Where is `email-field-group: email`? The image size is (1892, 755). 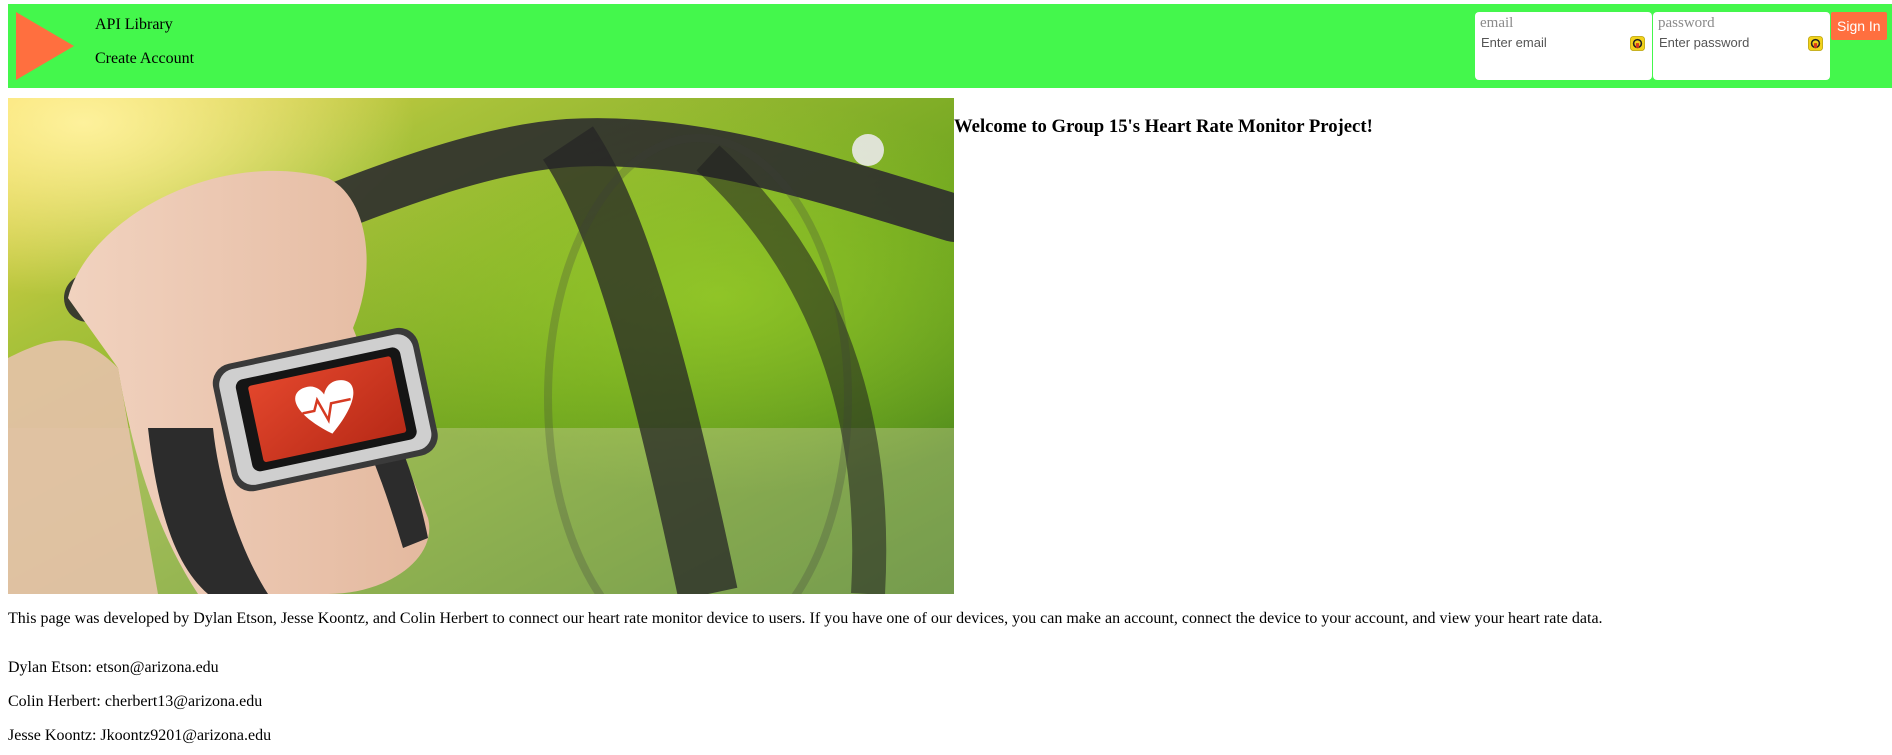 email-field-group: email is located at coordinates (1563, 46).